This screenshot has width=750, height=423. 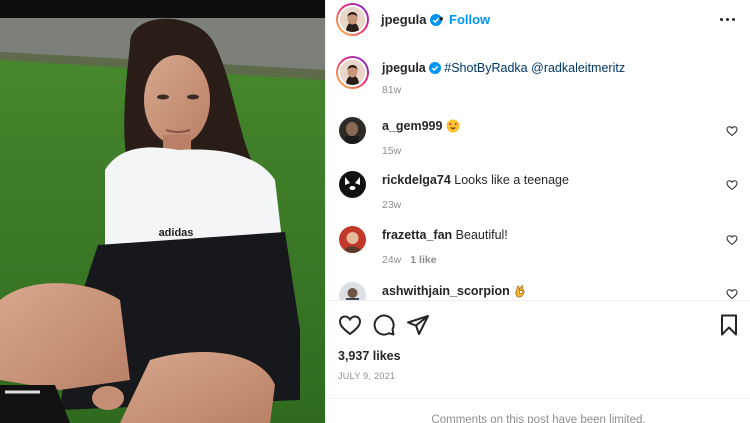 What do you see at coordinates (391, 90) in the screenshot?
I see `caption-time: 81w` at bounding box center [391, 90].